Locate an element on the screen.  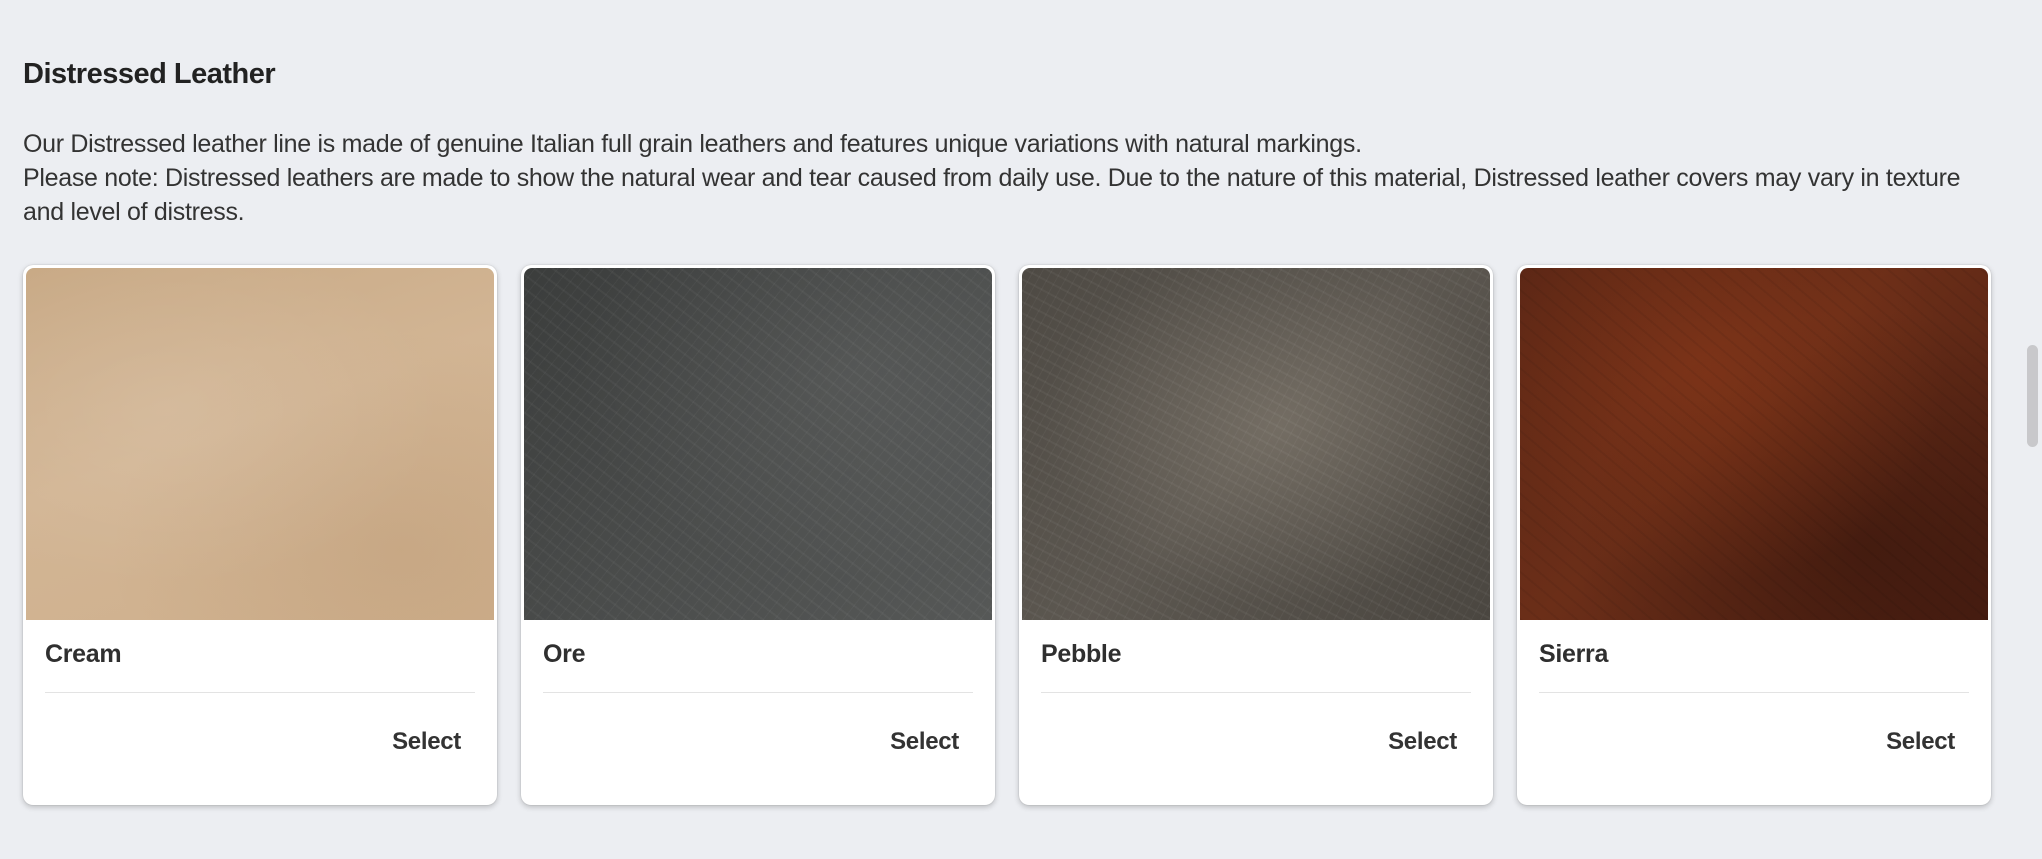
swatch-image-pebble is located at coordinates (1256, 444).